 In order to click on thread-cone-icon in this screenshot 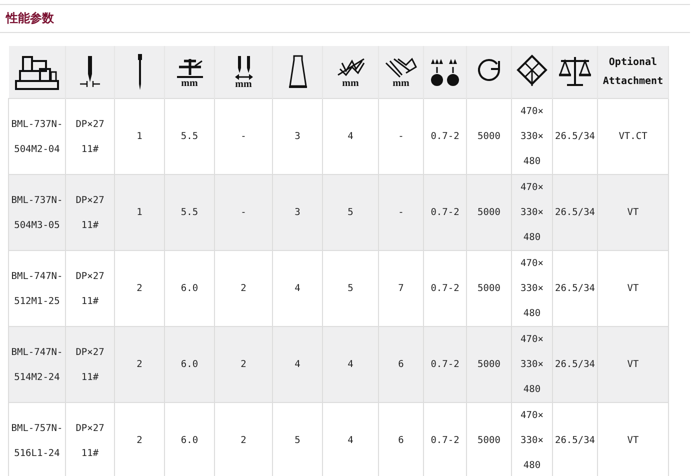, I will do `click(297, 72)`.